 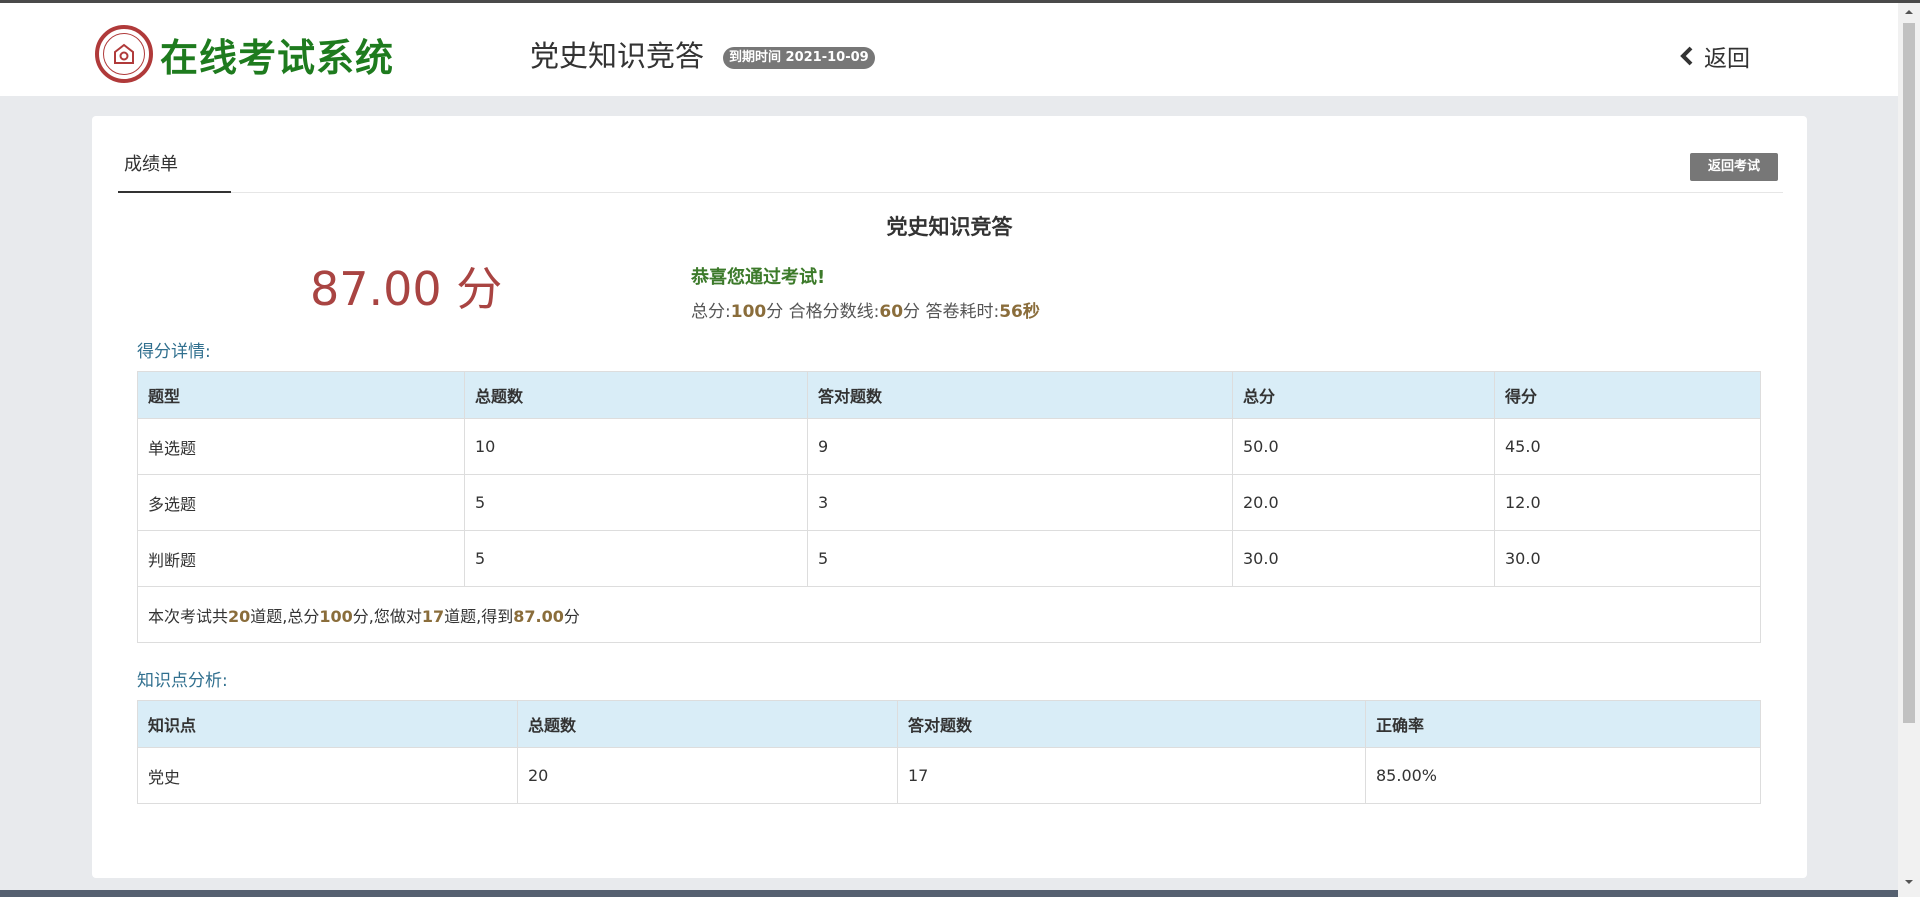 I want to click on pass-line-value: 60, so click(x=891, y=312).